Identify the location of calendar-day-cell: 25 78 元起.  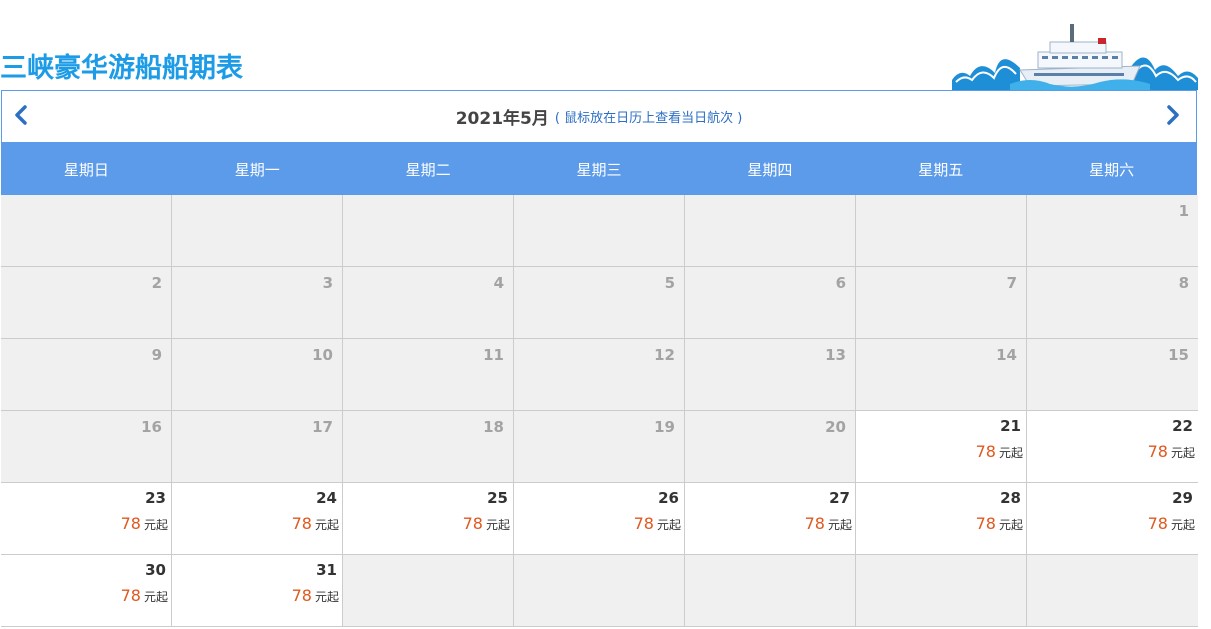
(428, 519).